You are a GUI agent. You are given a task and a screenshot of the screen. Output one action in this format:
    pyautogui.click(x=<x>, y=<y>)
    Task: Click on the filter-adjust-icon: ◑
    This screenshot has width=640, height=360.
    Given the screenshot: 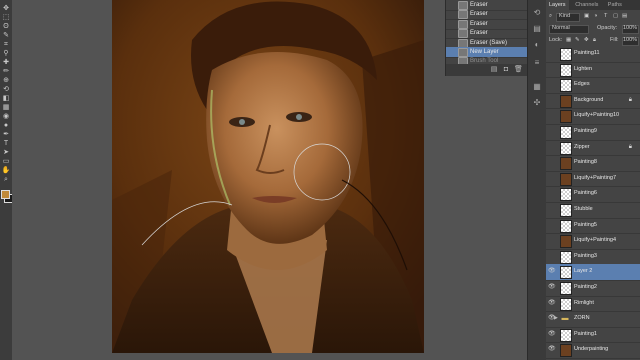 What is the action you would take?
    pyautogui.click(x=595, y=16)
    